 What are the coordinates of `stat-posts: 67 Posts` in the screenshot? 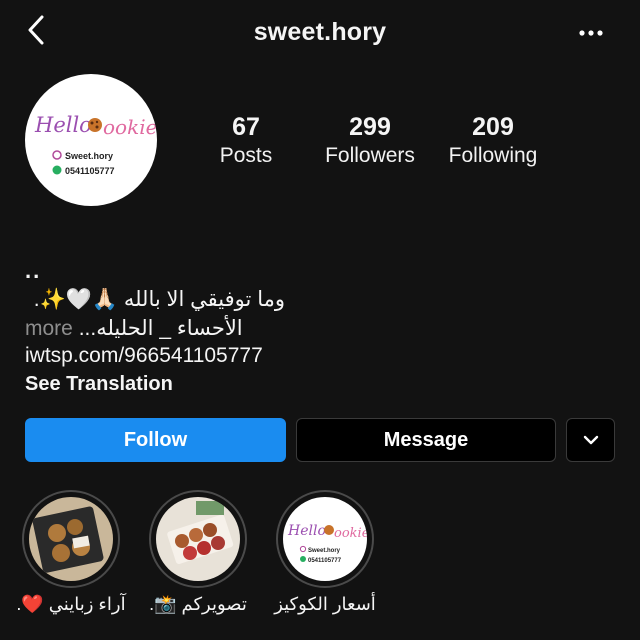 It's located at (246, 141).